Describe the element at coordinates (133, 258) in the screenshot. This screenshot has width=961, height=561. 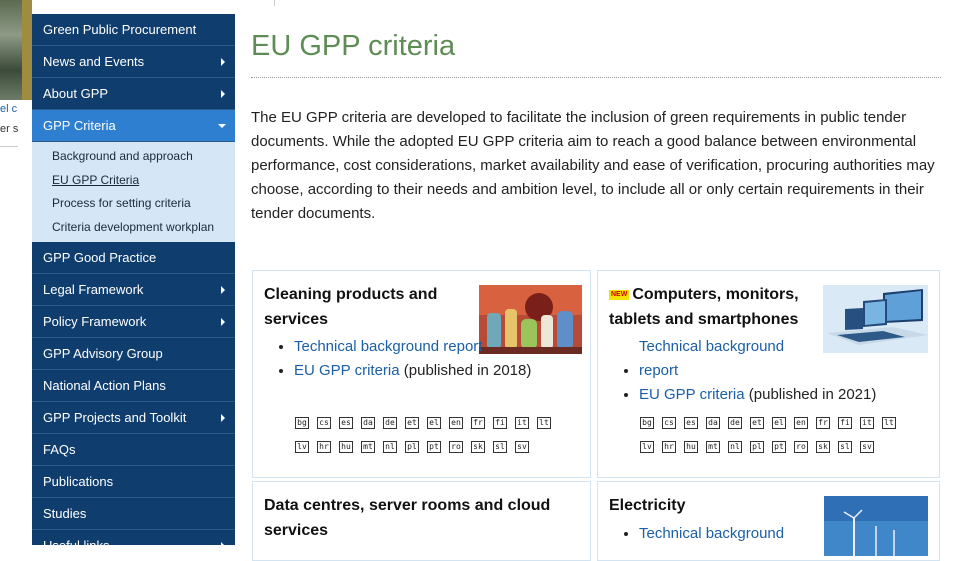
I see `sidebar-item-gpp-good-practice: GPP Good Practice` at that location.